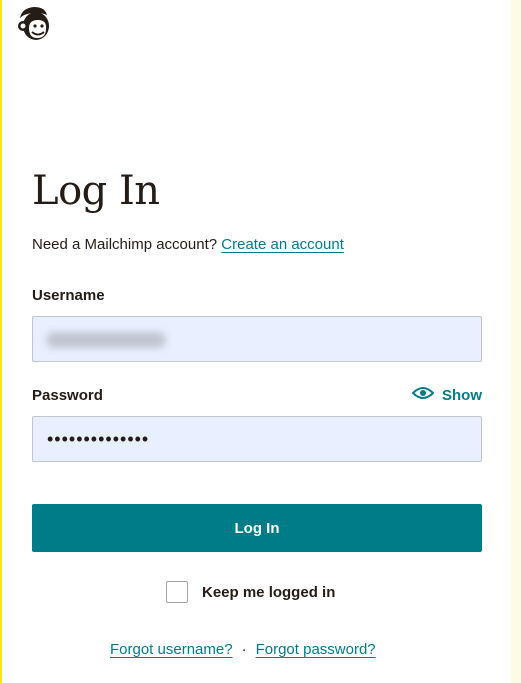 Image resolution: width=521 pixels, height=683 pixels. Describe the element at coordinates (257, 439) in the screenshot. I see `password-input` at that location.